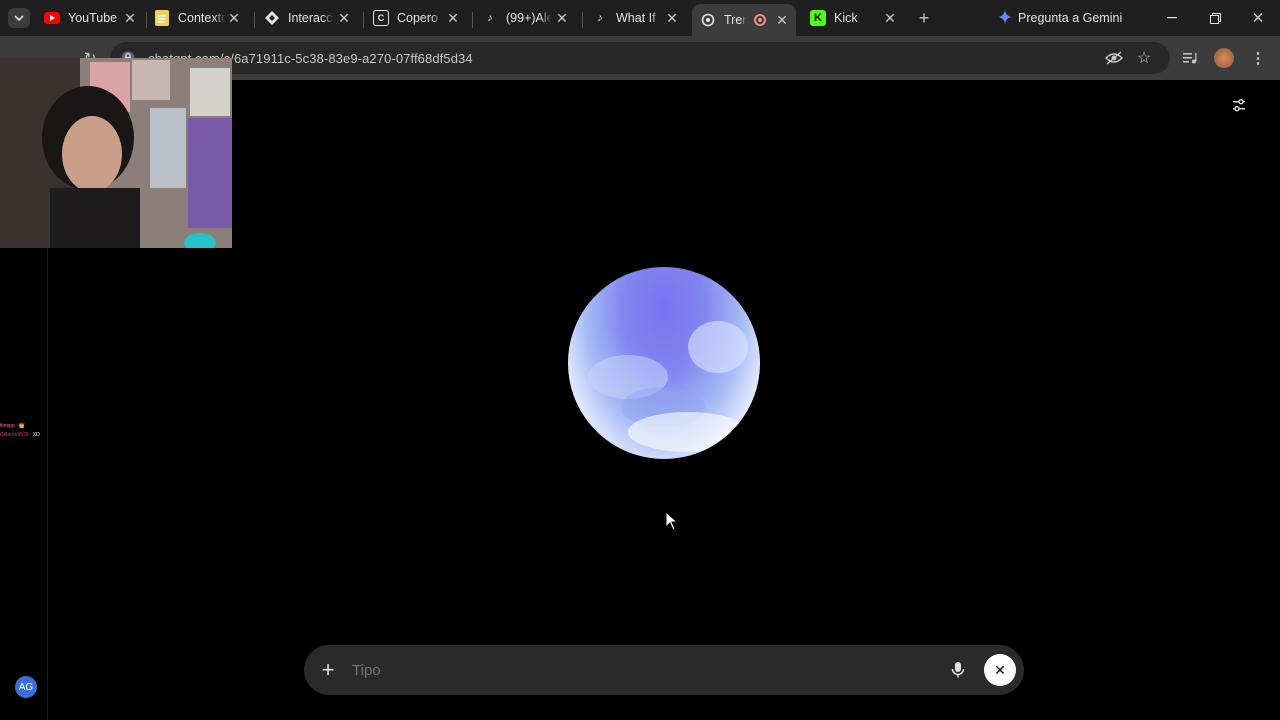  I want to click on tab-title: (99+)Ale, so click(529, 18).